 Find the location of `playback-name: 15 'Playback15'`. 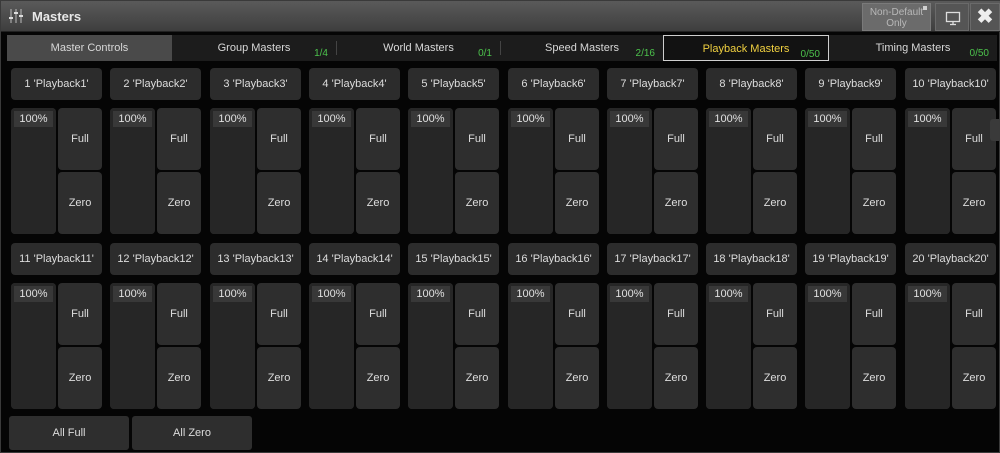

playback-name: 15 'Playback15' is located at coordinates (453, 259).